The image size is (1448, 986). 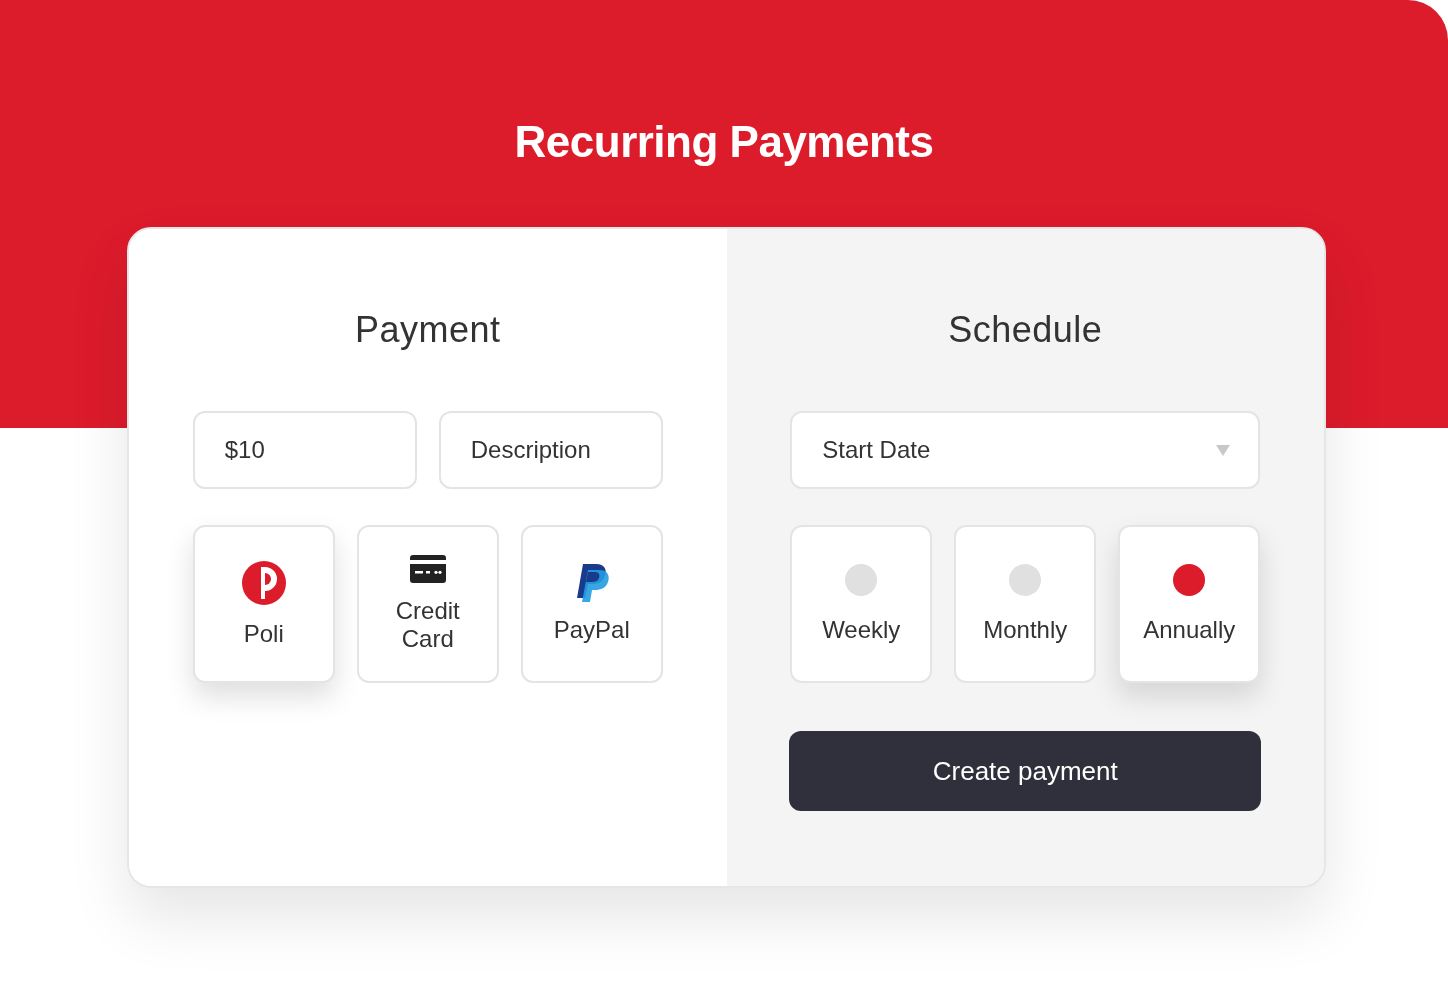 I want to click on frequency-option: Weekly, so click(x=861, y=604).